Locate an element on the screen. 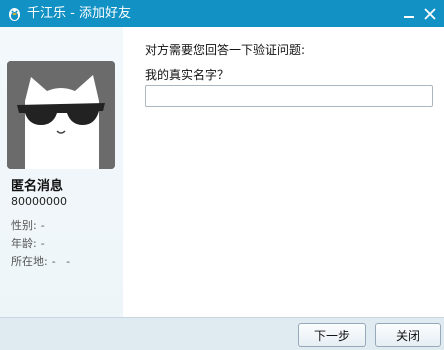  answer-input is located at coordinates (289, 96).